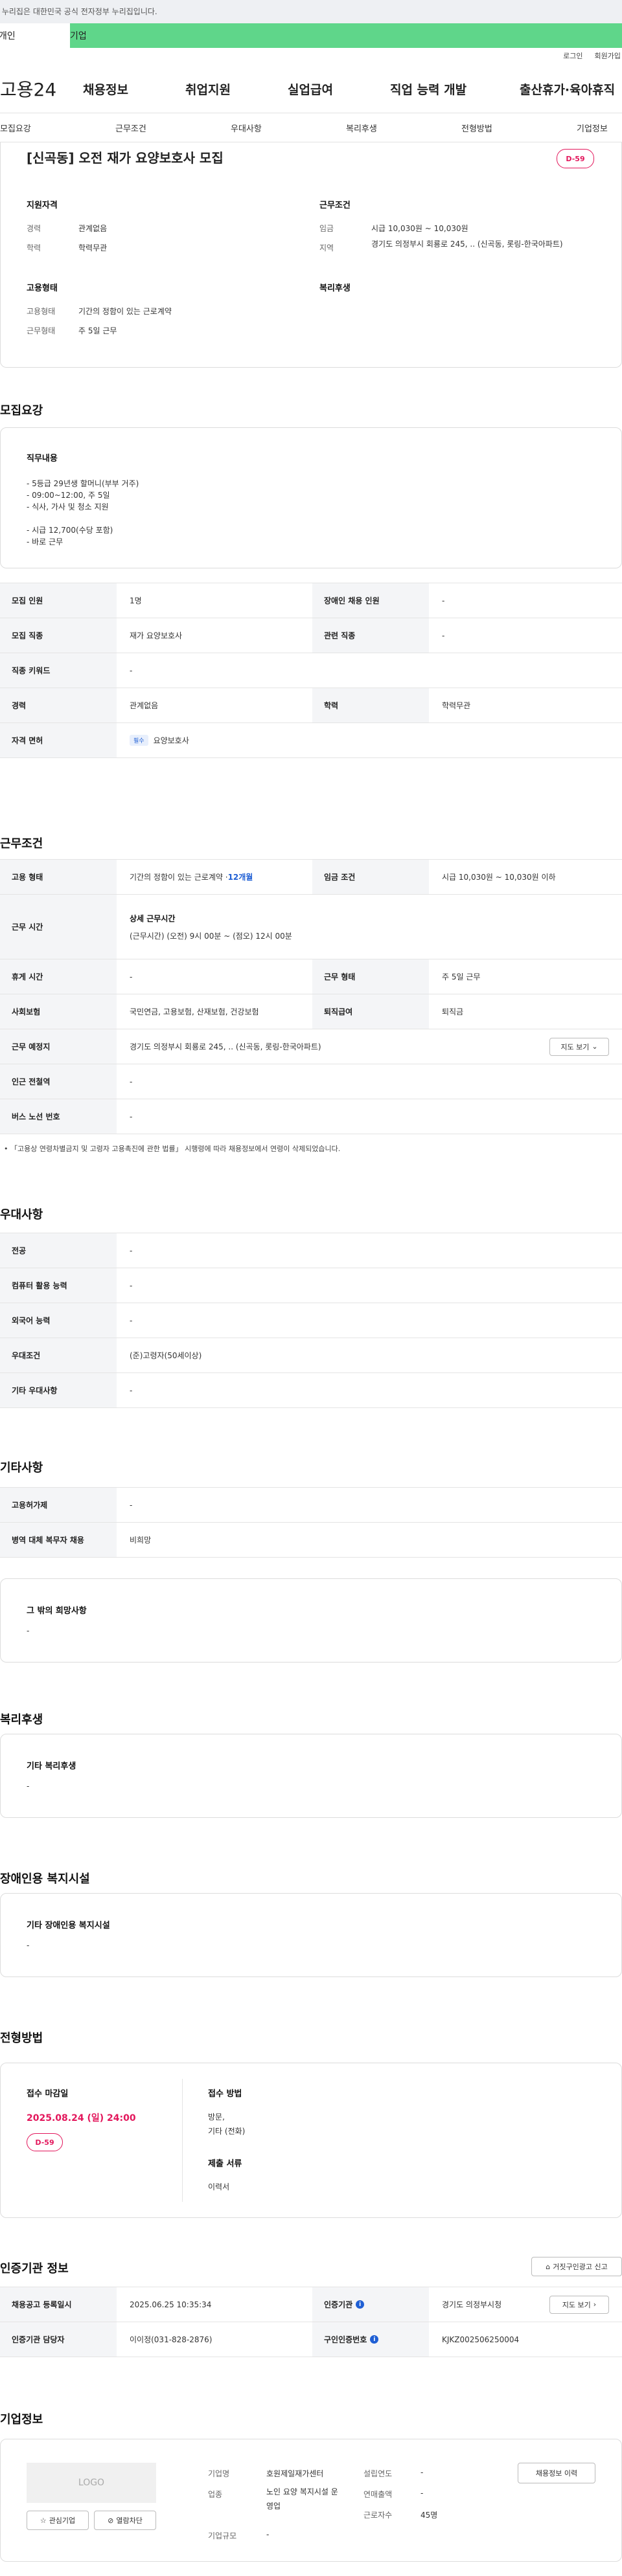  Describe the element at coordinates (225, 1046) in the screenshot. I see `place-value: 경기도 의정부시 회룡로 245, .. (신곡동, 롯링-한국아파트)` at that location.